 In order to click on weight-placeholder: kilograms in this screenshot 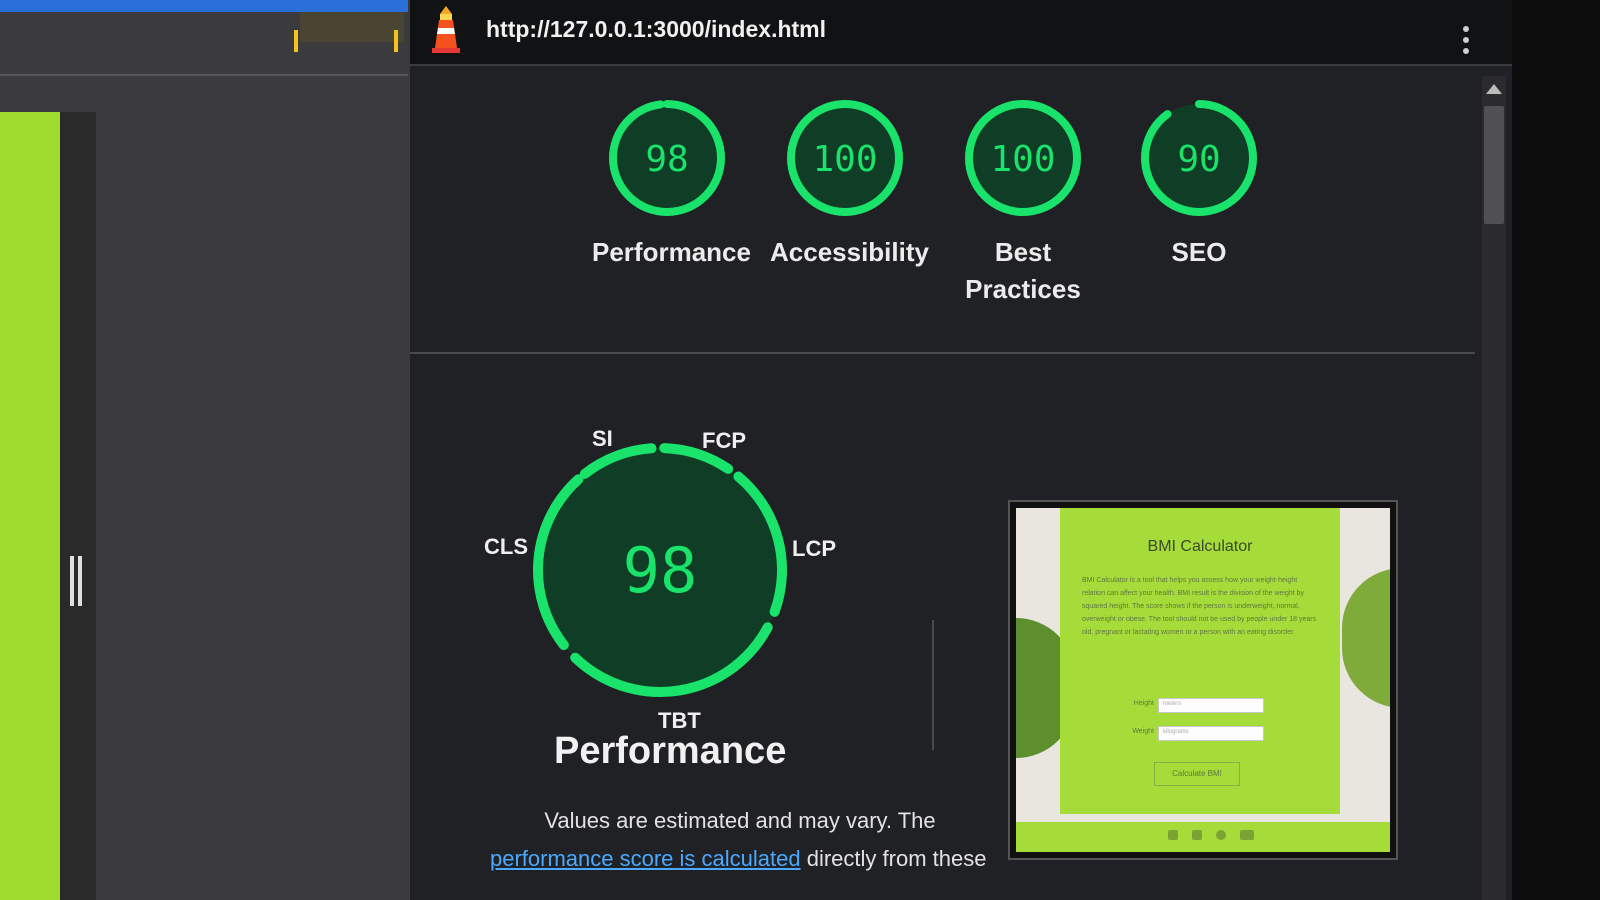, I will do `click(1176, 732)`.